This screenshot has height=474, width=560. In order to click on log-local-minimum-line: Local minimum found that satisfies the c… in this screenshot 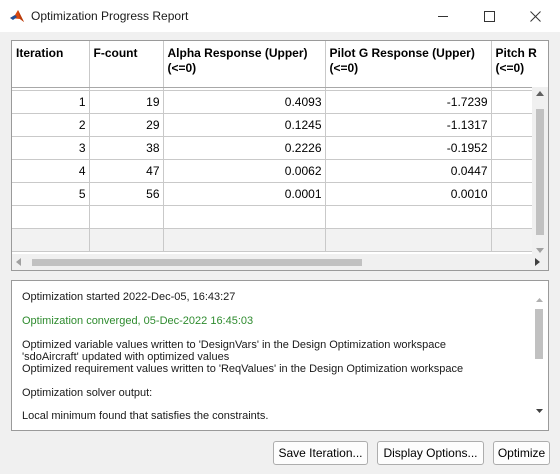, I will do `click(145, 416)`.